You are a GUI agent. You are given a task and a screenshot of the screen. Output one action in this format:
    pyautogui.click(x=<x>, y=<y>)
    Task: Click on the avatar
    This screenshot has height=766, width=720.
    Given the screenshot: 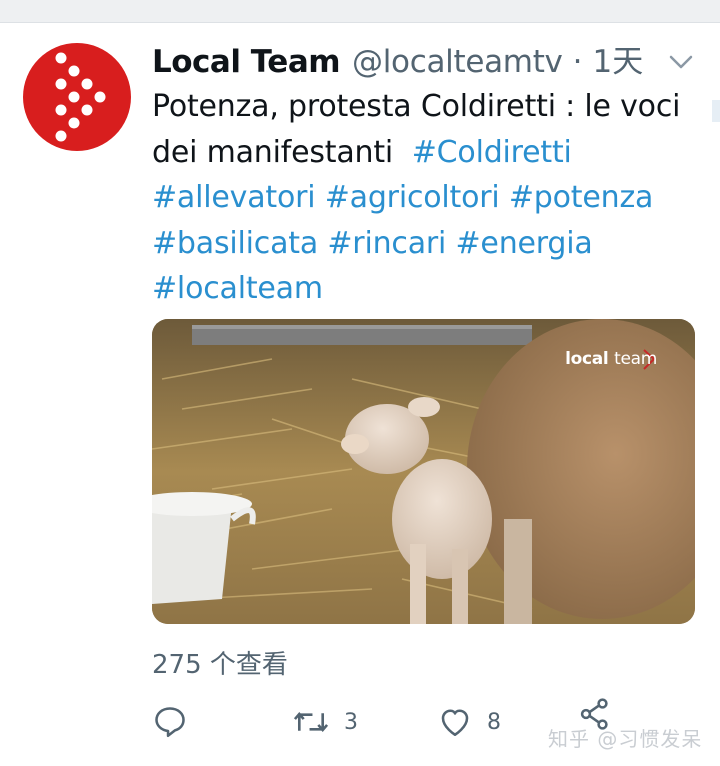 What is the action you would take?
    pyautogui.click(x=77, y=97)
    